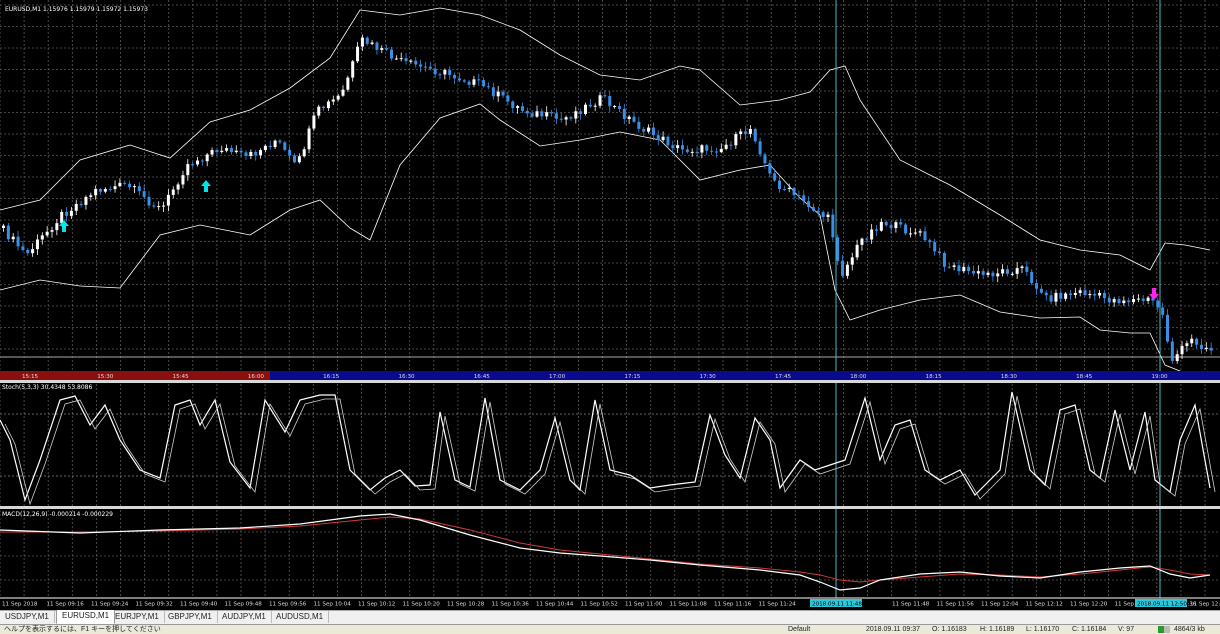  Describe the element at coordinates (300, 617) in the screenshot. I see `tab-audusd: AUDUSD,M1` at that location.